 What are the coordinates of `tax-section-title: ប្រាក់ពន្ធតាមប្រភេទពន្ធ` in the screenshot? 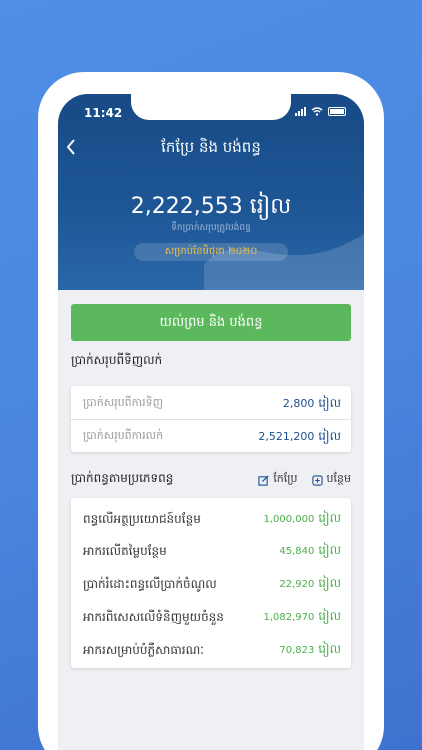 It's located at (122, 478).